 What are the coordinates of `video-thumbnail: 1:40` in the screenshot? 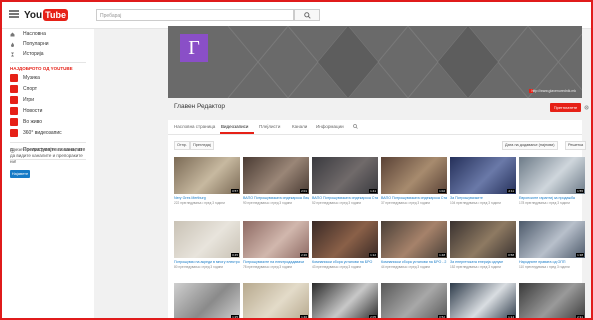 It's located at (276, 300).